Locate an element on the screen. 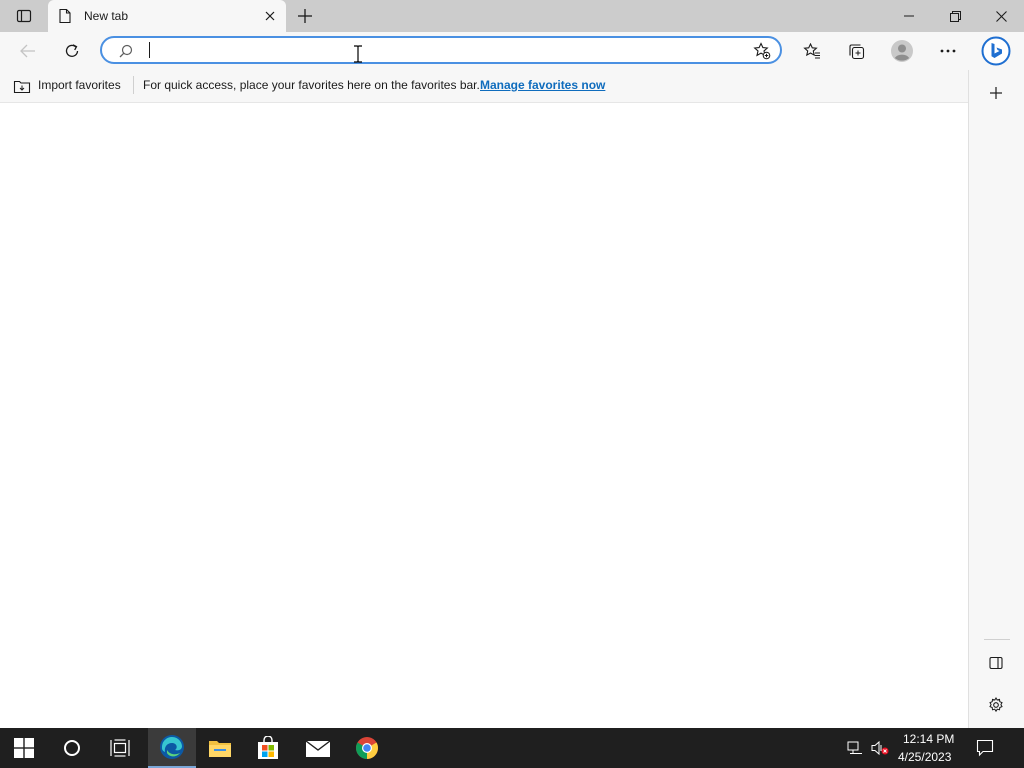 The height and width of the screenshot is (768, 1024). taskbar: 12:14 PM 4/25/2023 is located at coordinates (512, 748).